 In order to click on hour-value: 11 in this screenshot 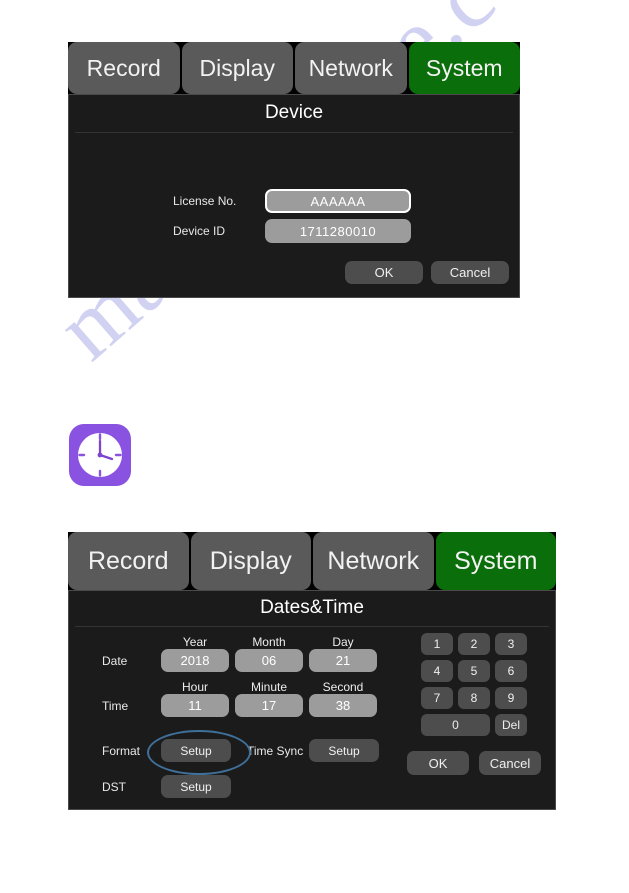, I will do `click(195, 705)`.